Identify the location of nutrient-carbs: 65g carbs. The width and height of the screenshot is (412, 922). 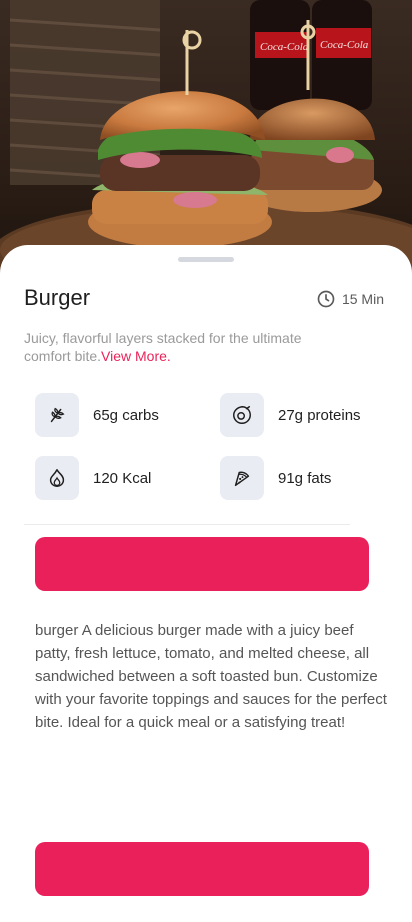
(97, 415).